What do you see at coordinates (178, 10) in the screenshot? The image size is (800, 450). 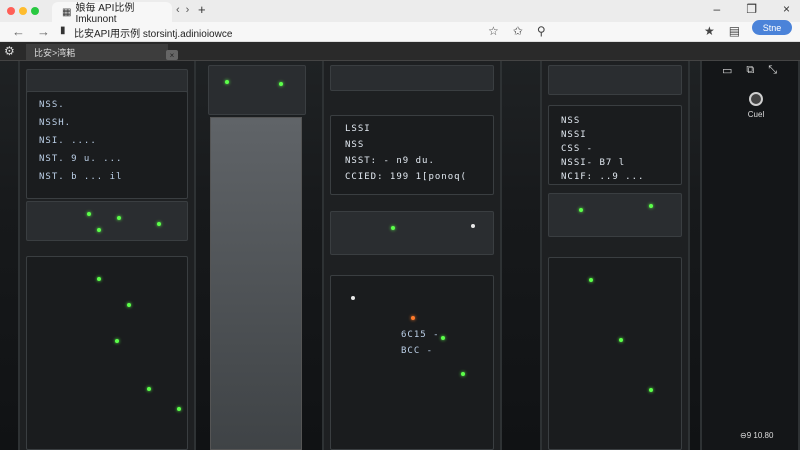 I see `tab-back-icon: ‹` at bounding box center [178, 10].